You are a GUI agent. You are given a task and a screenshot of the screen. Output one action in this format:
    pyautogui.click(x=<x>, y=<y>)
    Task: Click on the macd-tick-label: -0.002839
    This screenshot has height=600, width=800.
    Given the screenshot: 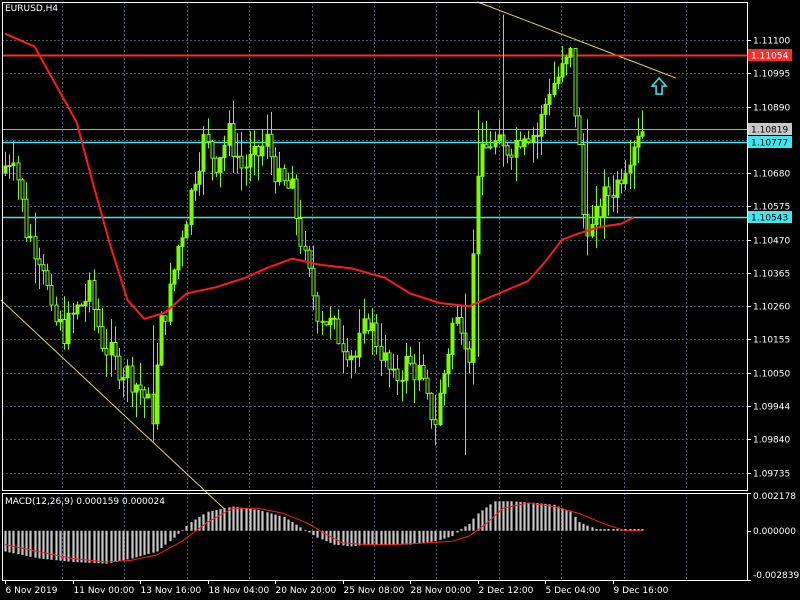 What is the action you would take?
    pyautogui.click(x=776, y=576)
    